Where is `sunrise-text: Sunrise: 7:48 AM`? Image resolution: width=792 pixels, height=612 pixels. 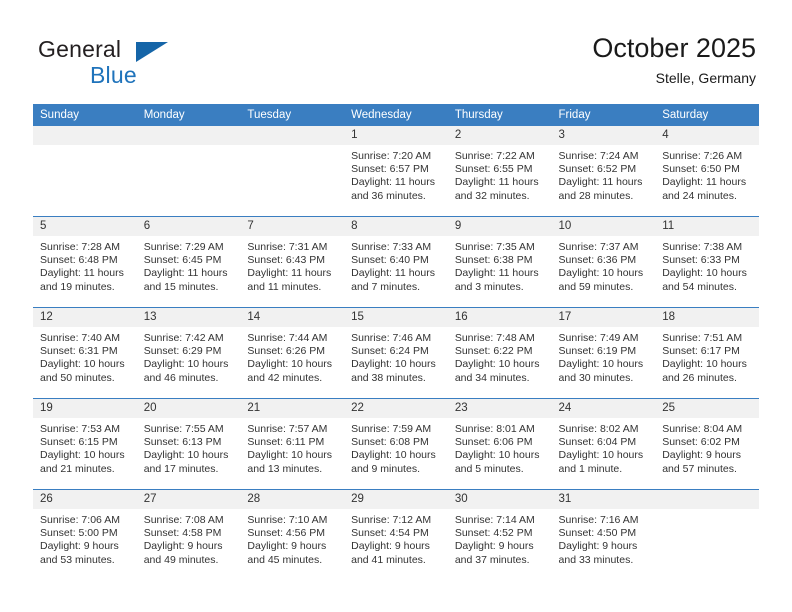
sunrise-text: Sunrise: 7:48 AM is located at coordinates (494, 338).